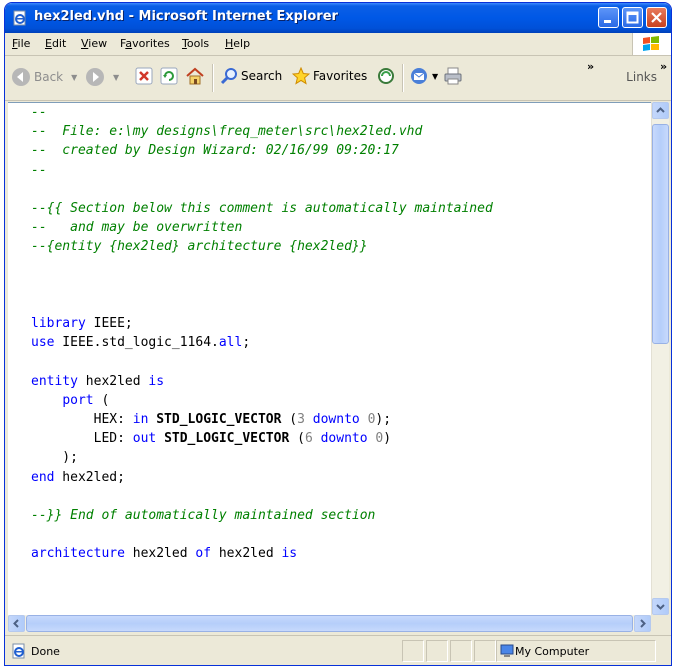 Image resolution: width=677 pixels, height=668 pixels. I want to click on star-icon, so click(301, 76).